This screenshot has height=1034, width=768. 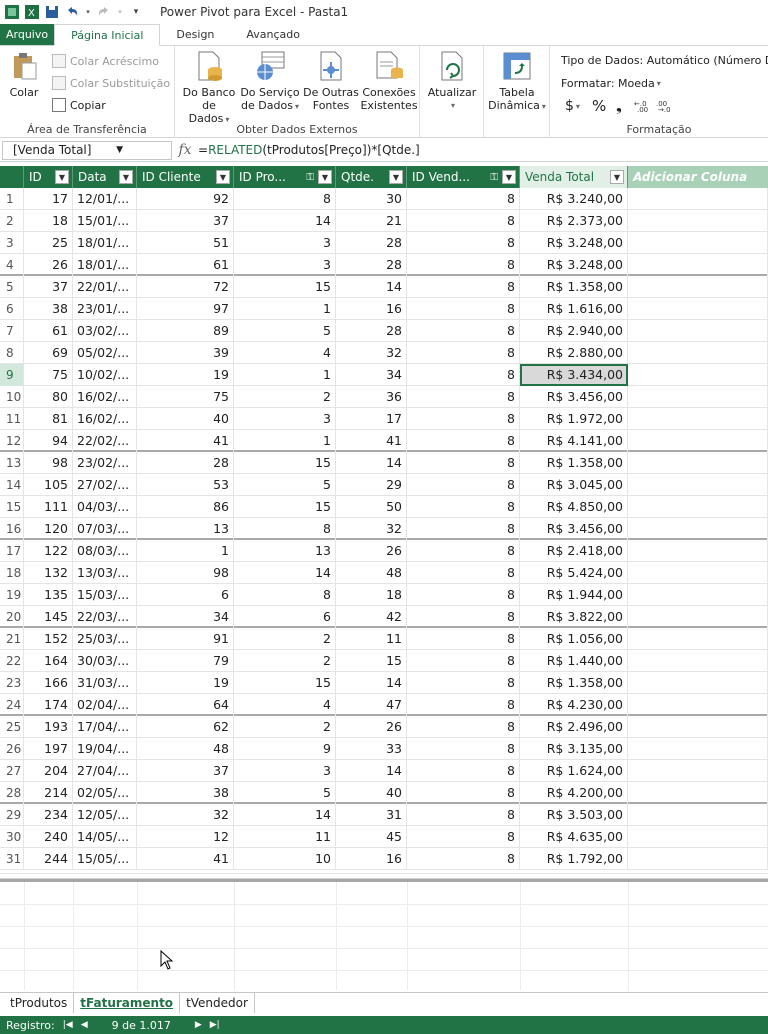 What do you see at coordinates (48, 837) in the screenshot?
I see `cell-id: 240` at bounding box center [48, 837].